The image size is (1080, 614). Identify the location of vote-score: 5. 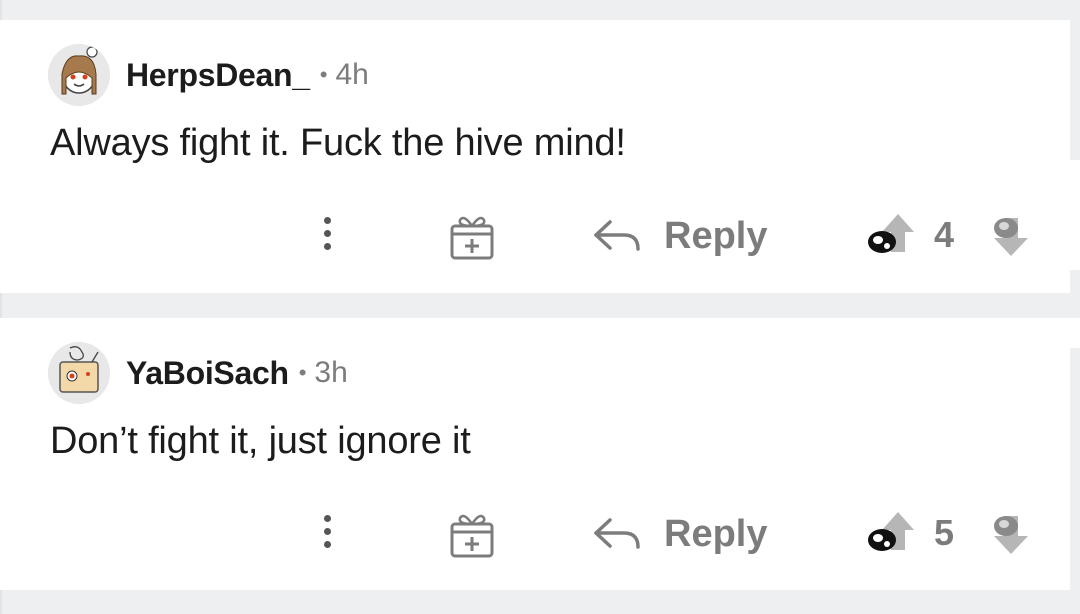
(944, 532).